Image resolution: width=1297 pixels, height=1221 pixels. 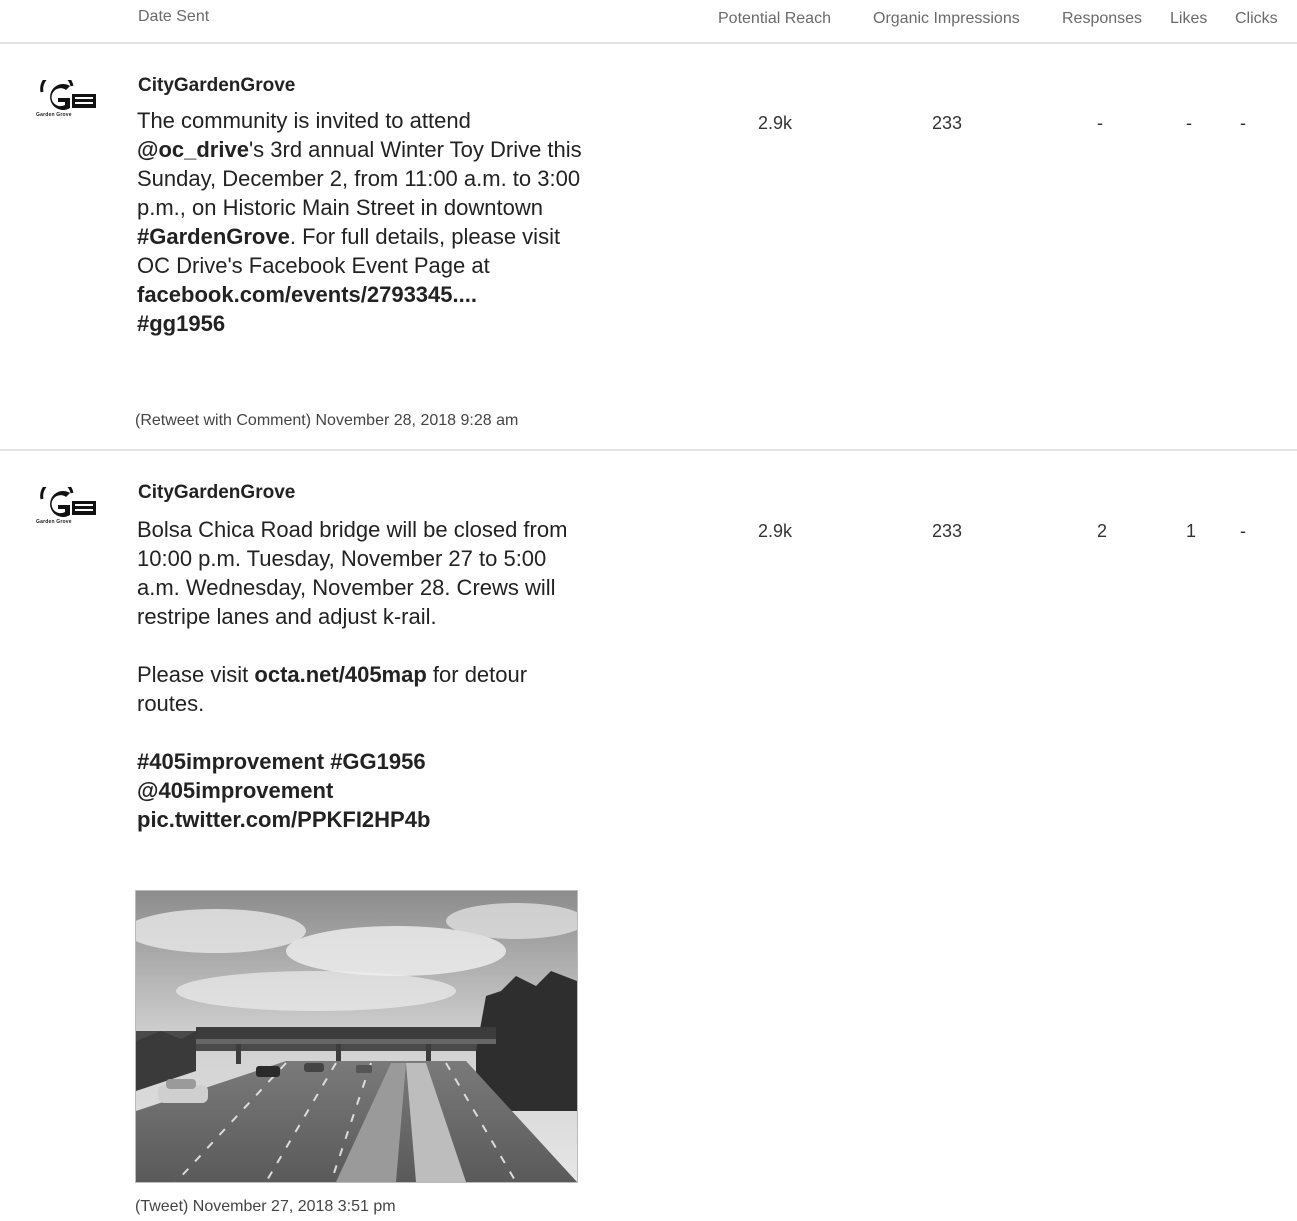 I want to click on post-date-sent: (Tweet) November 27, 2018 3:51 pm, so click(x=265, y=1207).